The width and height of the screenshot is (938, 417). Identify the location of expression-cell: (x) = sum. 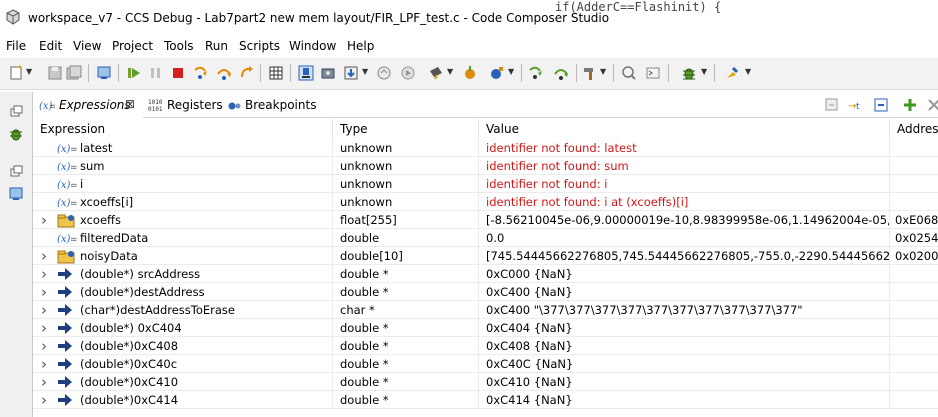
(183, 166).